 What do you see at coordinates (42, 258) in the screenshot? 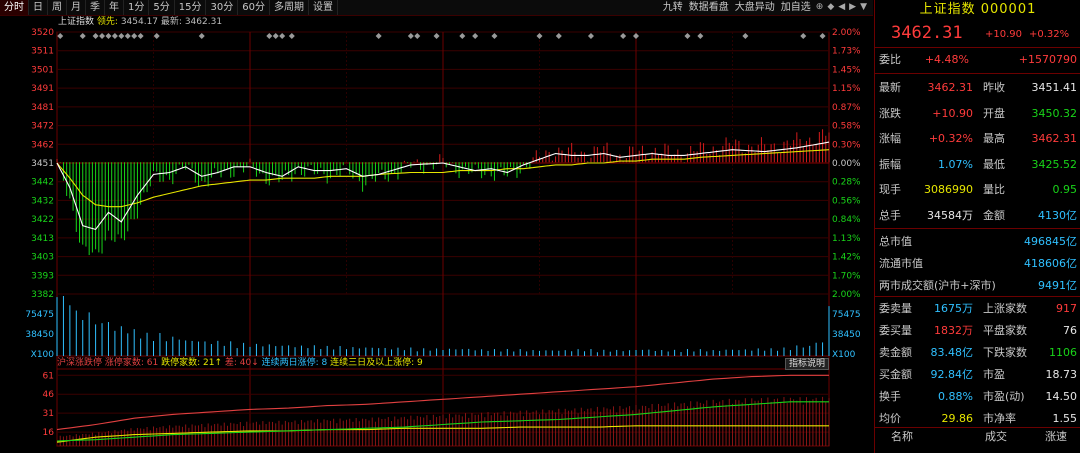
I see `y-tick-left: 3403` at bounding box center [42, 258].